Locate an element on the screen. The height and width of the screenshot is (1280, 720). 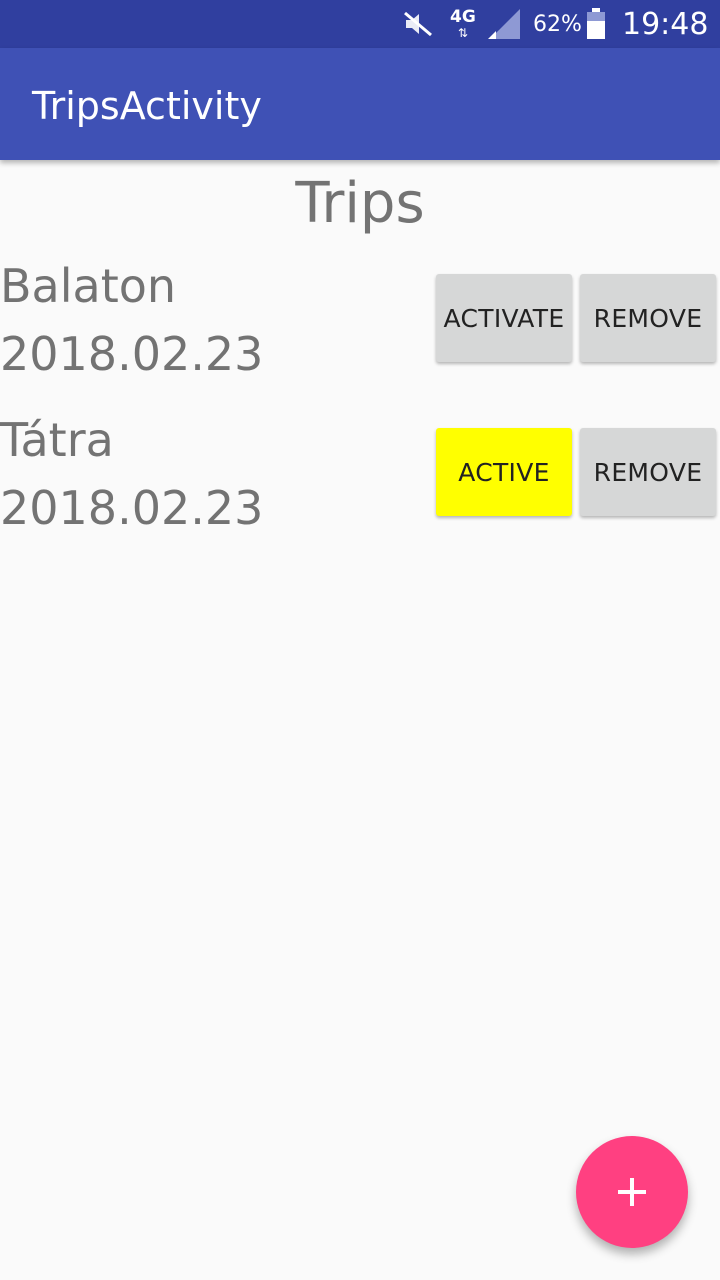
trip-name: Tátra is located at coordinates (57, 440).